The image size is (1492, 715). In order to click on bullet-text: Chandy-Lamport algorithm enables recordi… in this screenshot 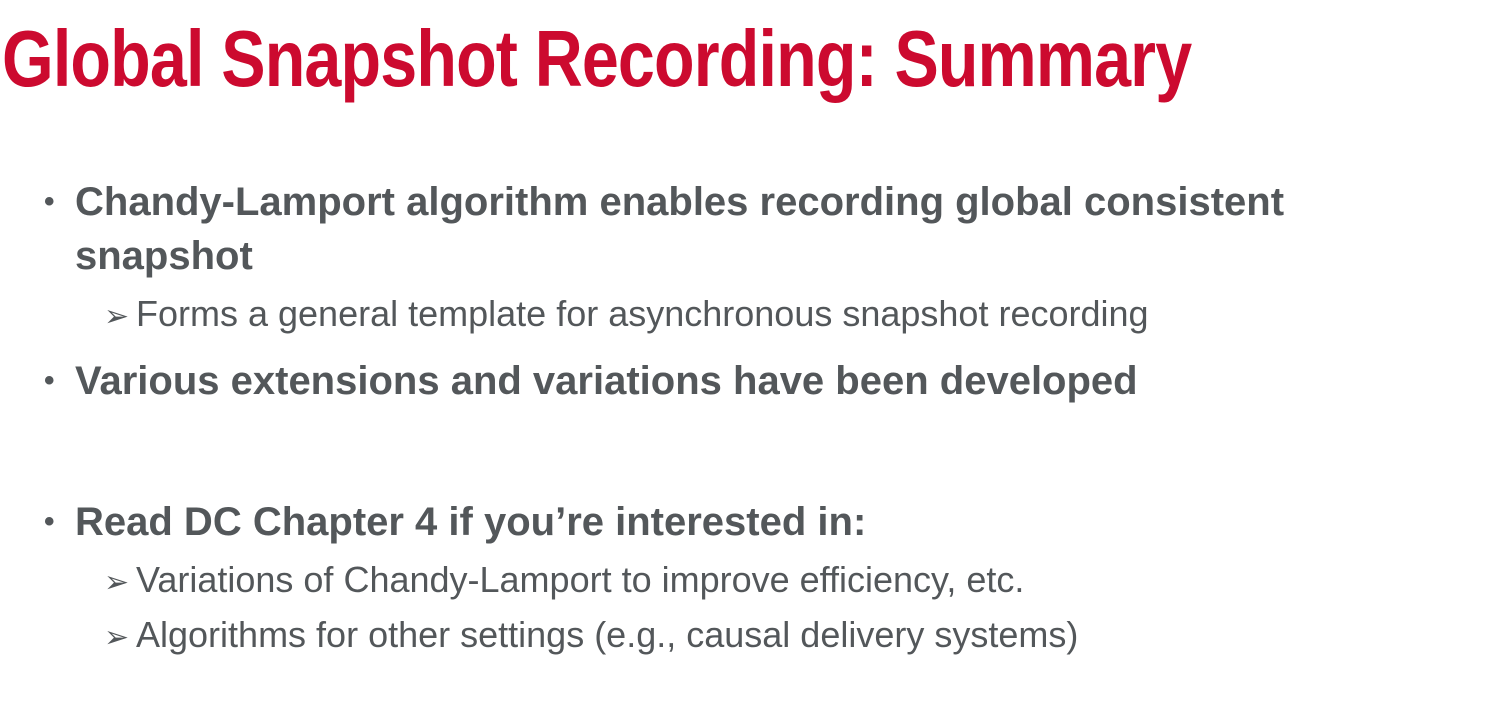, I will do `click(680, 229)`.